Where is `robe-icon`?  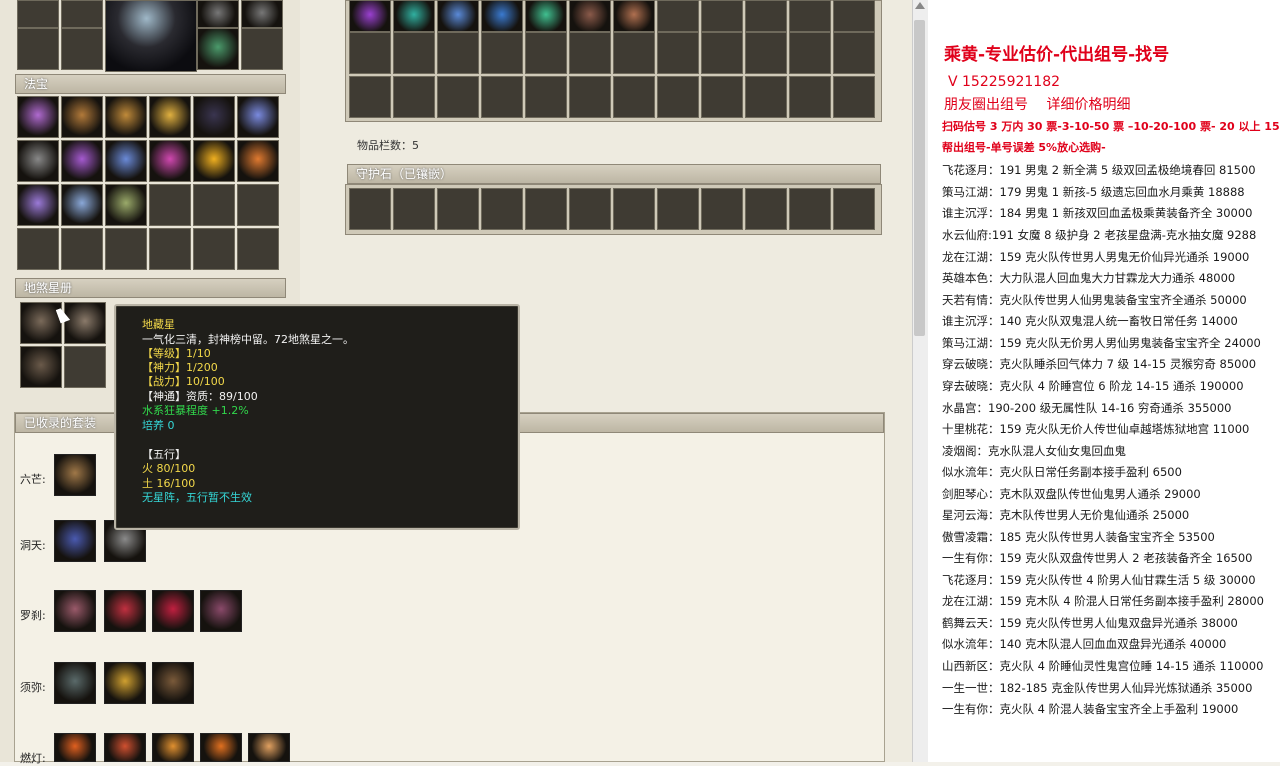
robe-icon is located at coordinates (125, 747).